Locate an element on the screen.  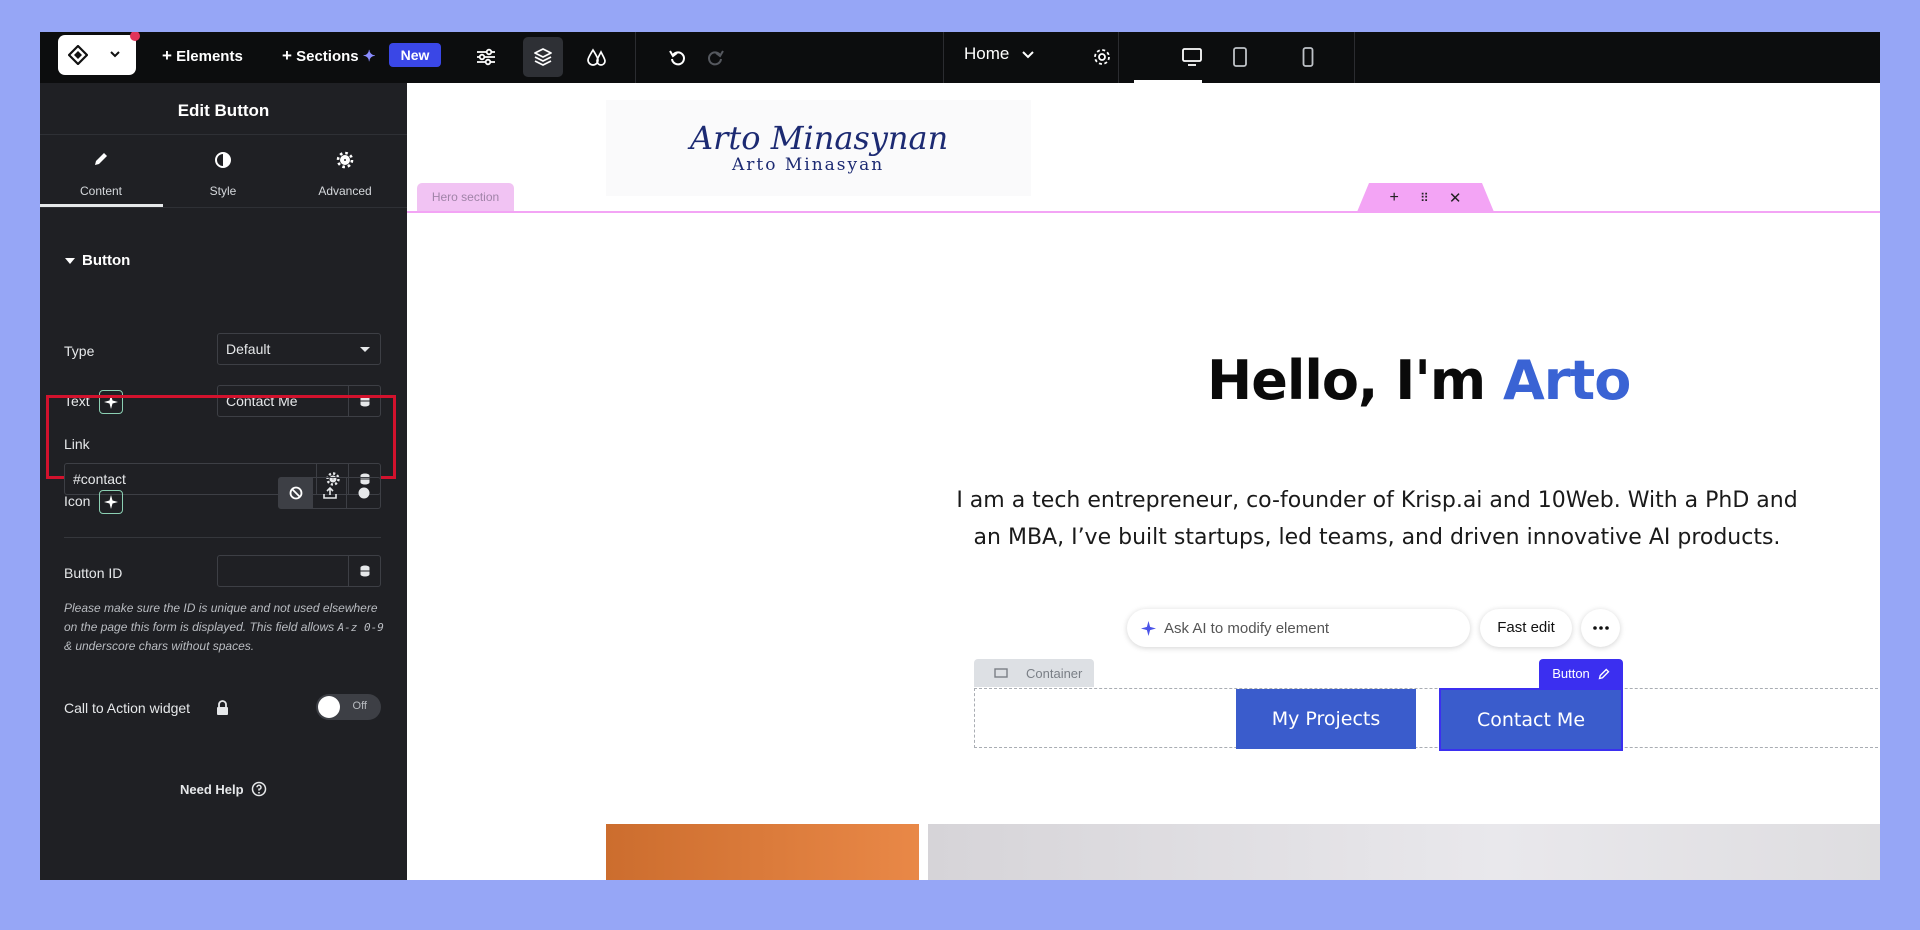
upload-icon-option is located at coordinates (329, 493).